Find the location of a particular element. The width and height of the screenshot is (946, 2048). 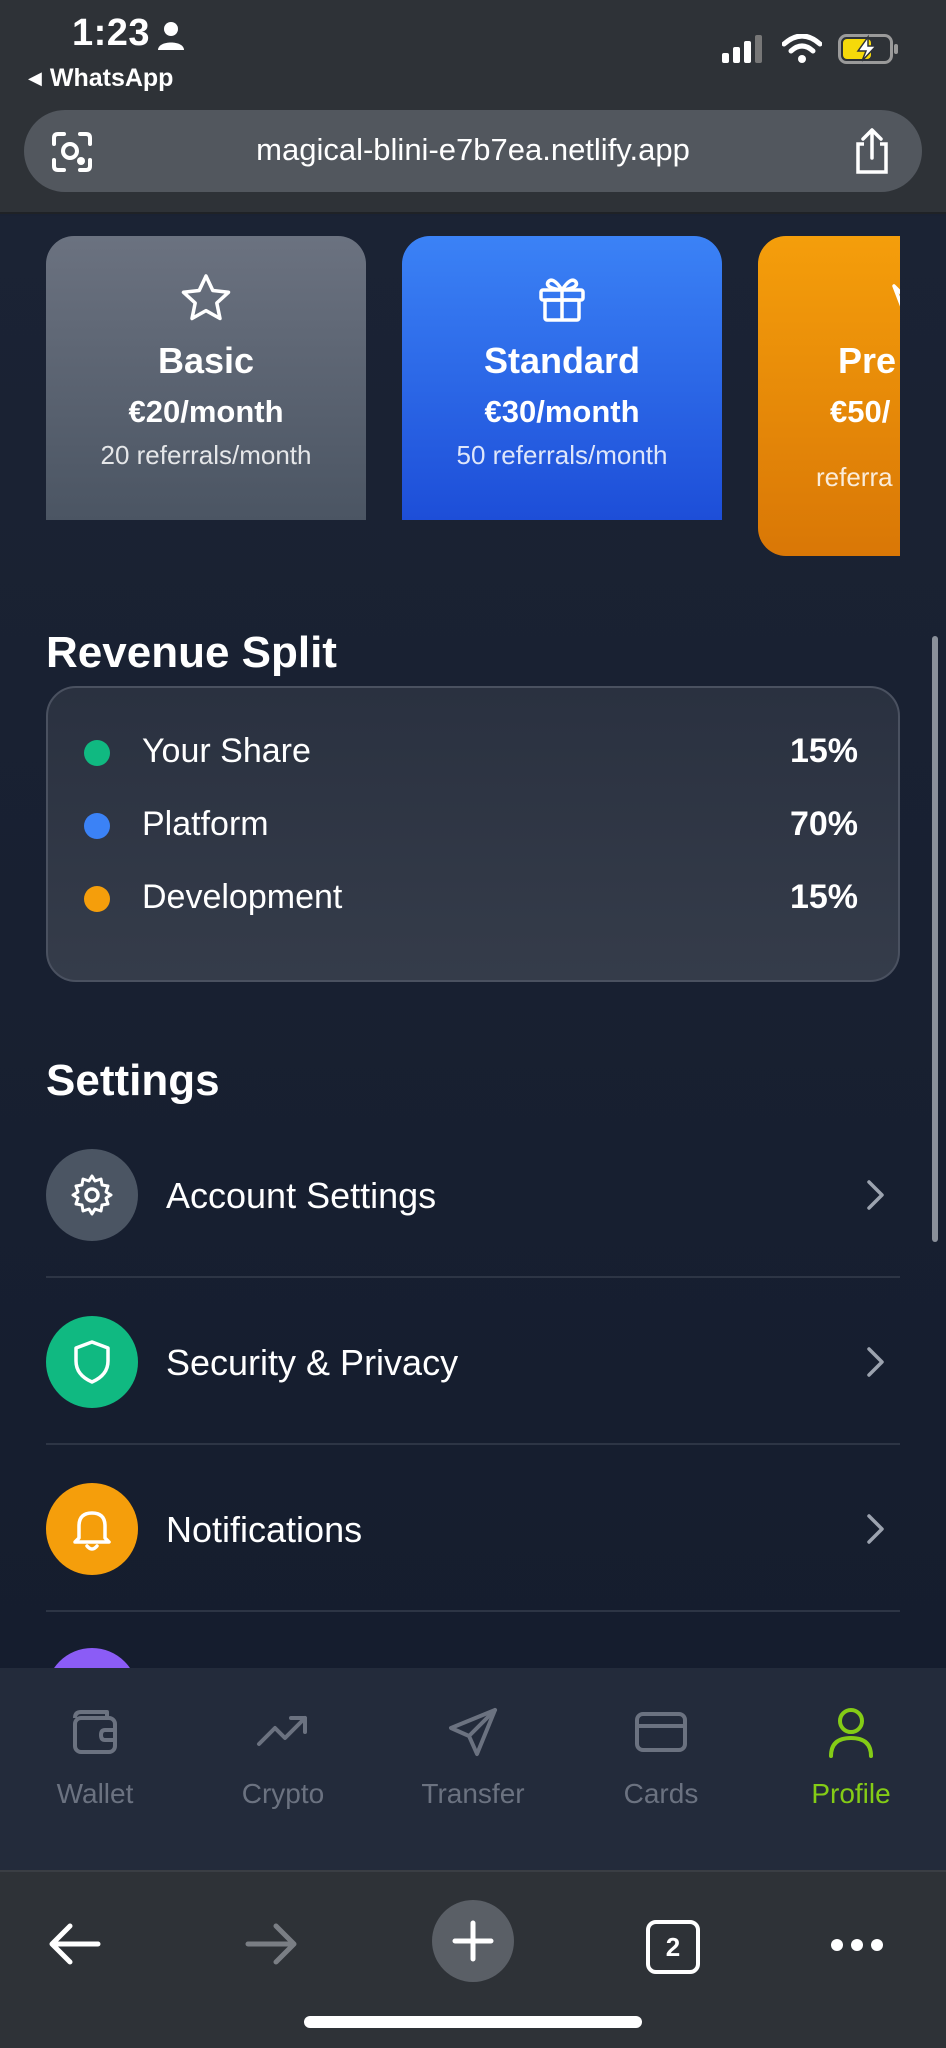

tab-label: Cards is located at coordinates (661, 1793).